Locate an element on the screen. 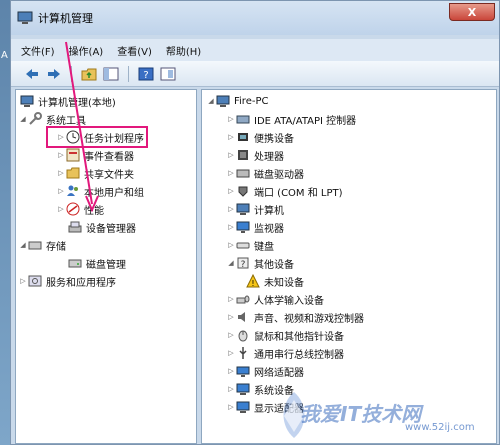 This screenshot has width=500, height=445. tree-item-device-manager: 设备管理器 is located at coordinates (102, 227).